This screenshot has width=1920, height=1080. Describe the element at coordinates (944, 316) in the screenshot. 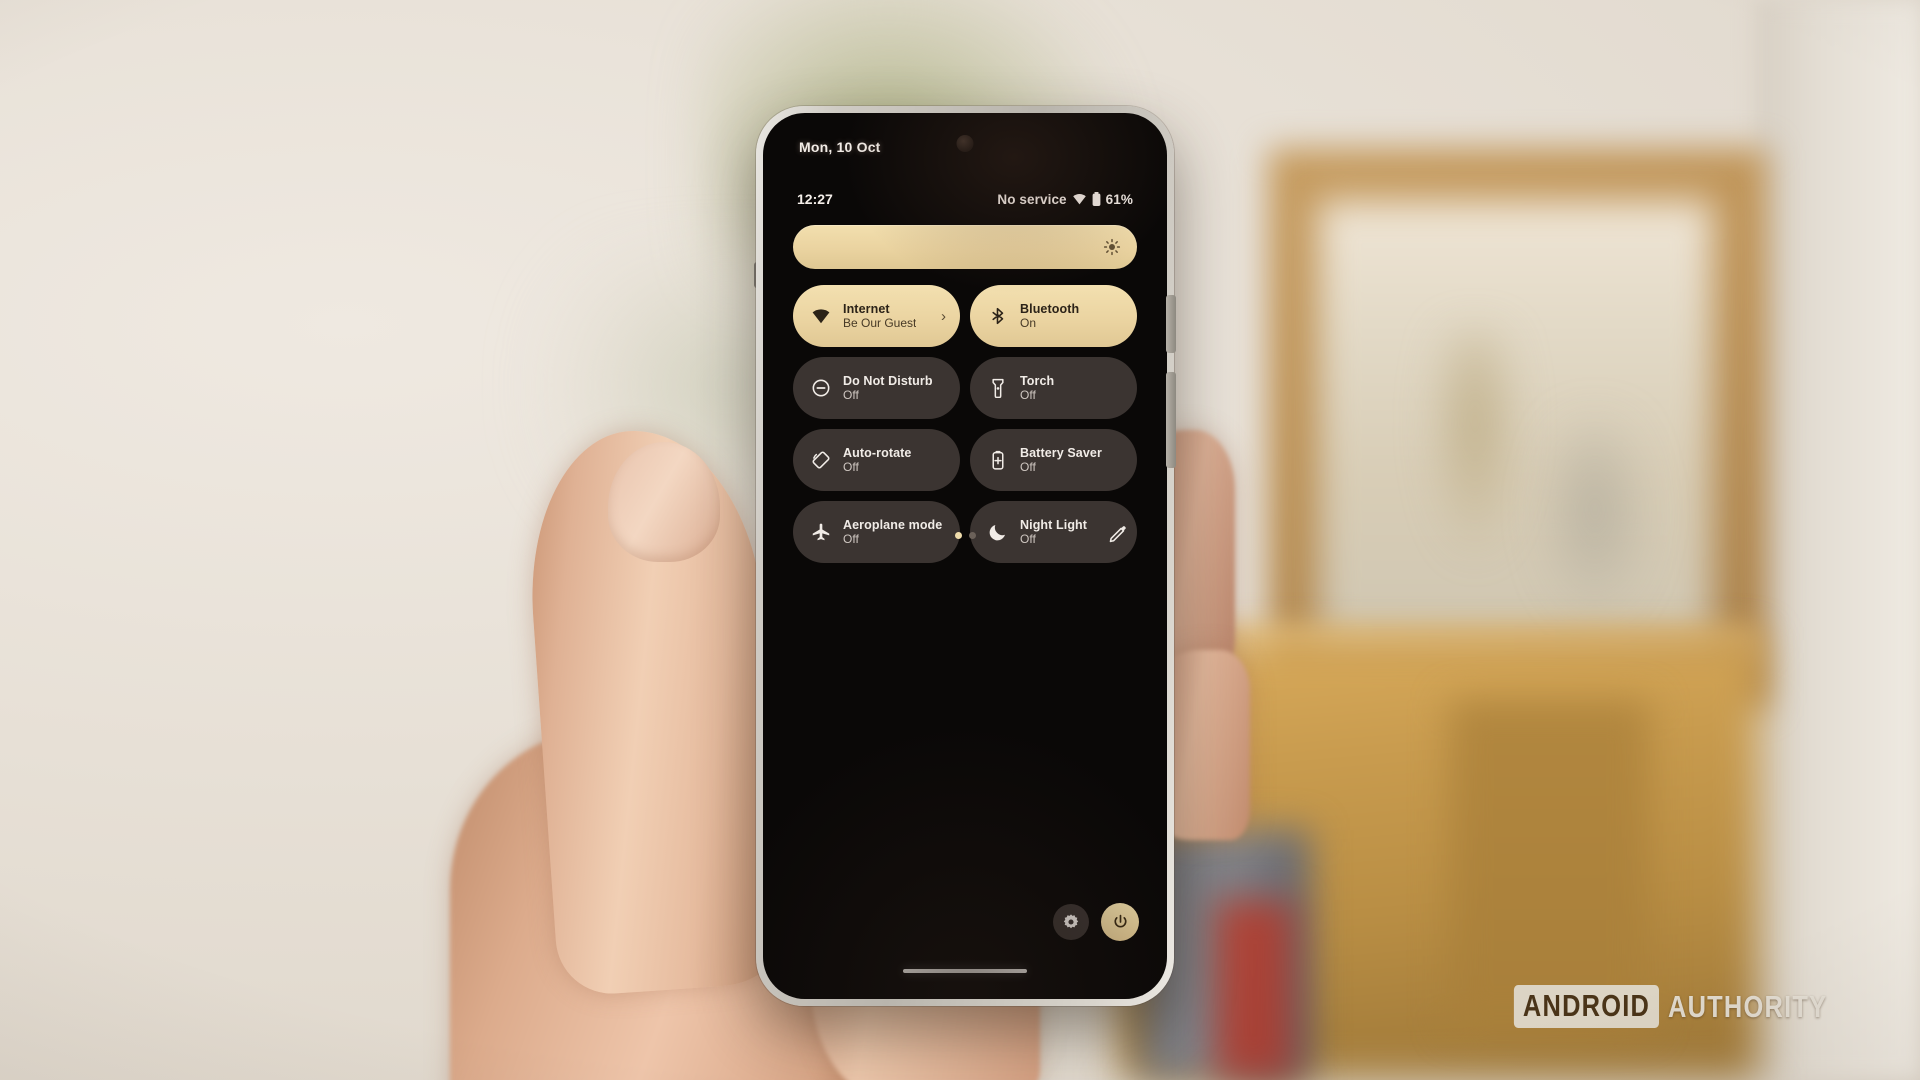

I see `qs-tile-chevron-icon: ›` at that location.